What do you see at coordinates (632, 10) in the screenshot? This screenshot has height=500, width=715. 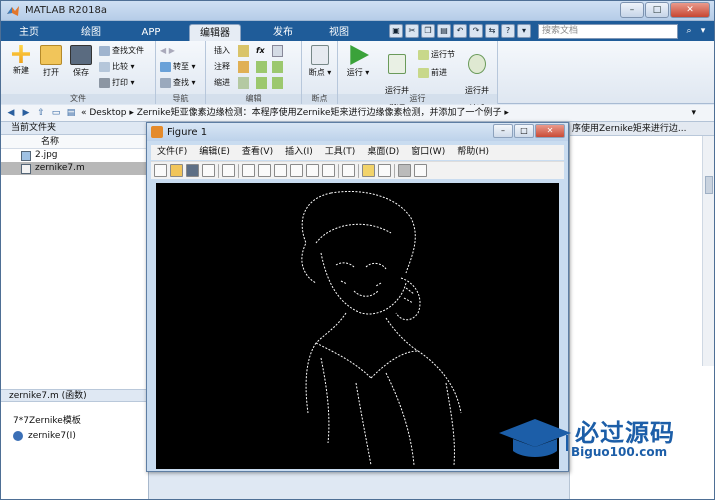 I see `minimize-button: –` at bounding box center [632, 10].